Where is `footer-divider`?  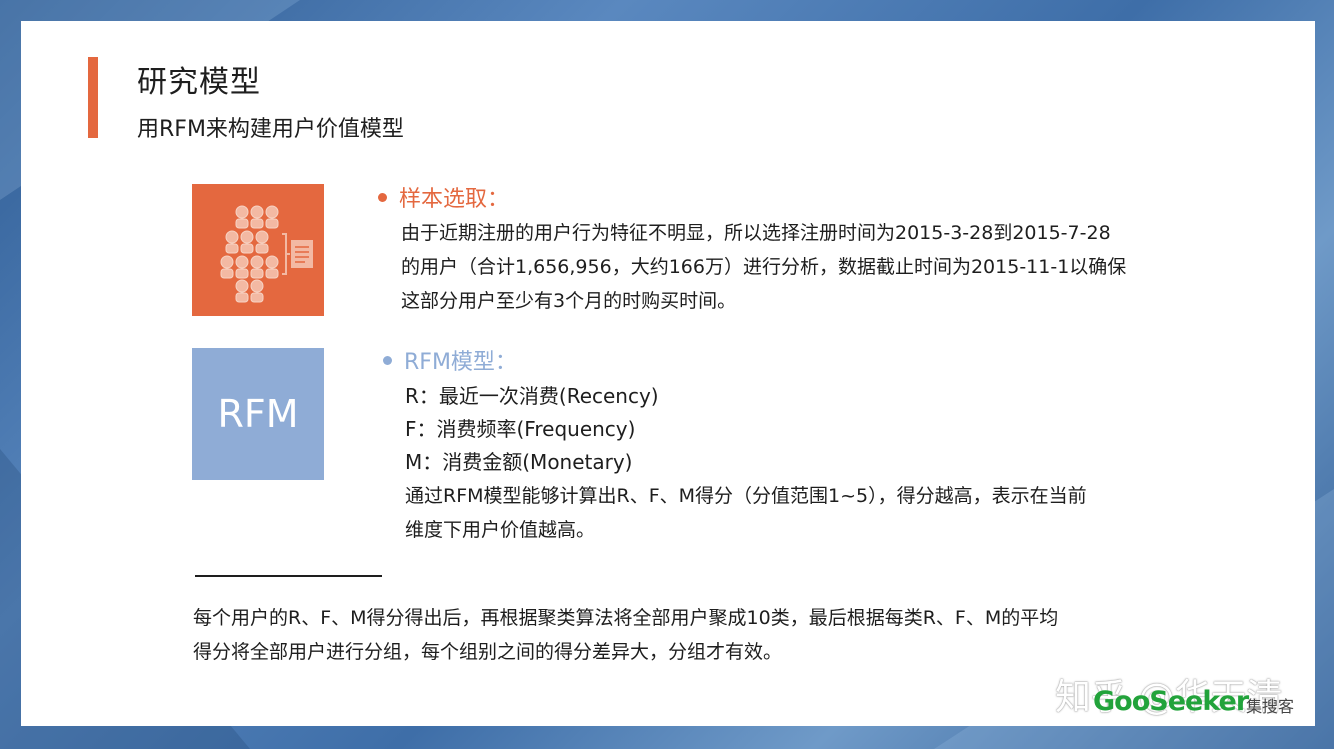 footer-divider is located at coordinates (288, 576).